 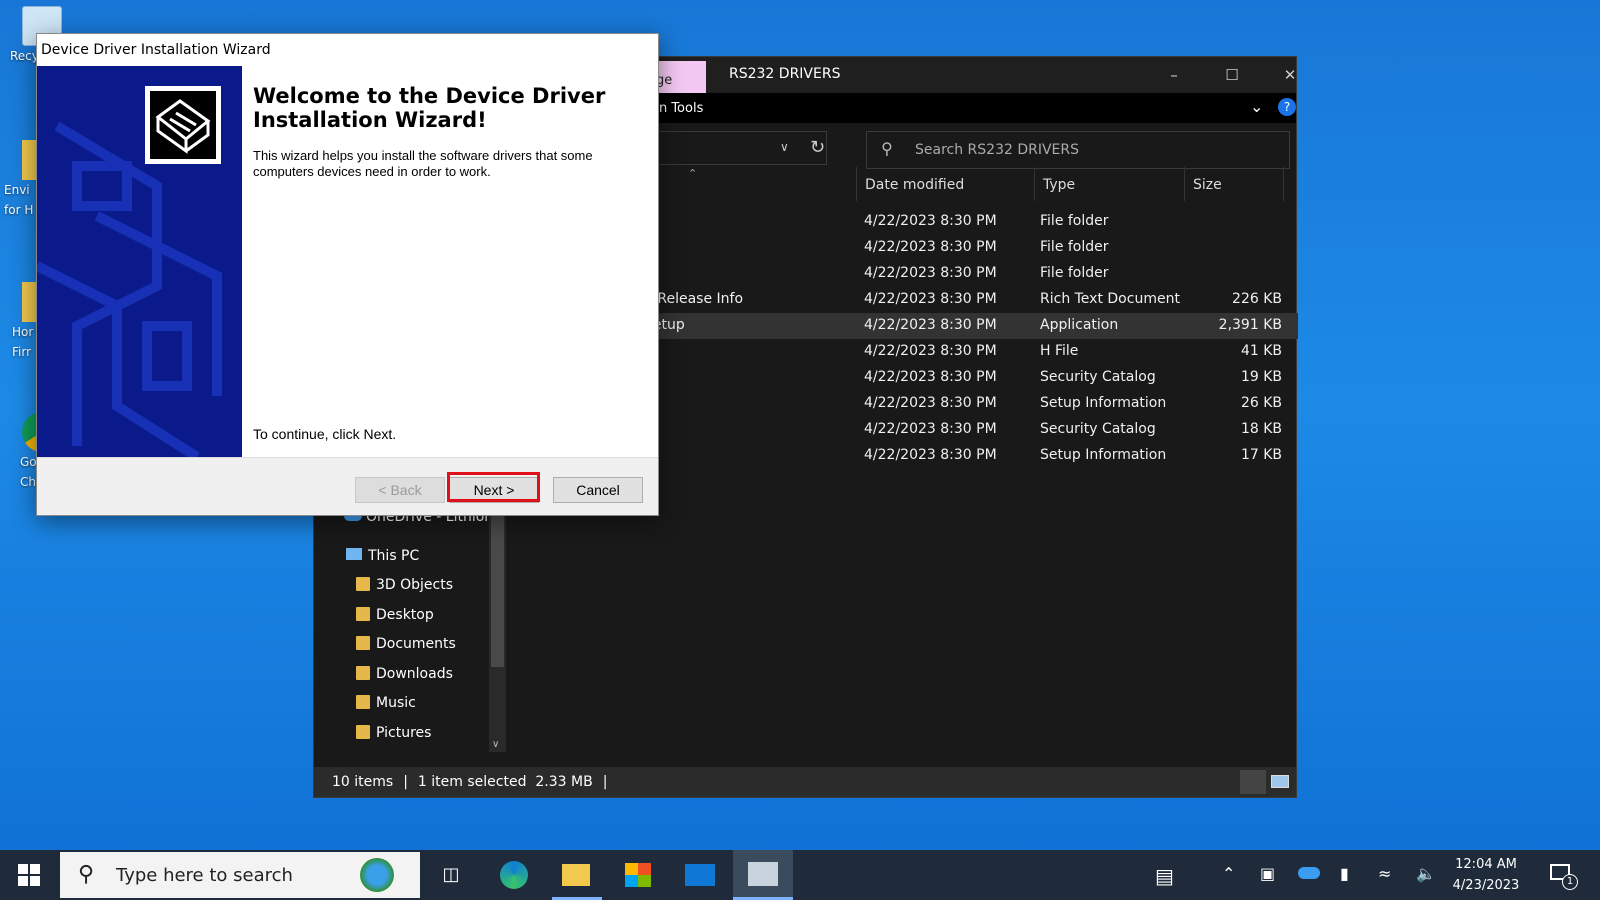 I want to click on item-count: 10 items, so click(x=363, y=782).